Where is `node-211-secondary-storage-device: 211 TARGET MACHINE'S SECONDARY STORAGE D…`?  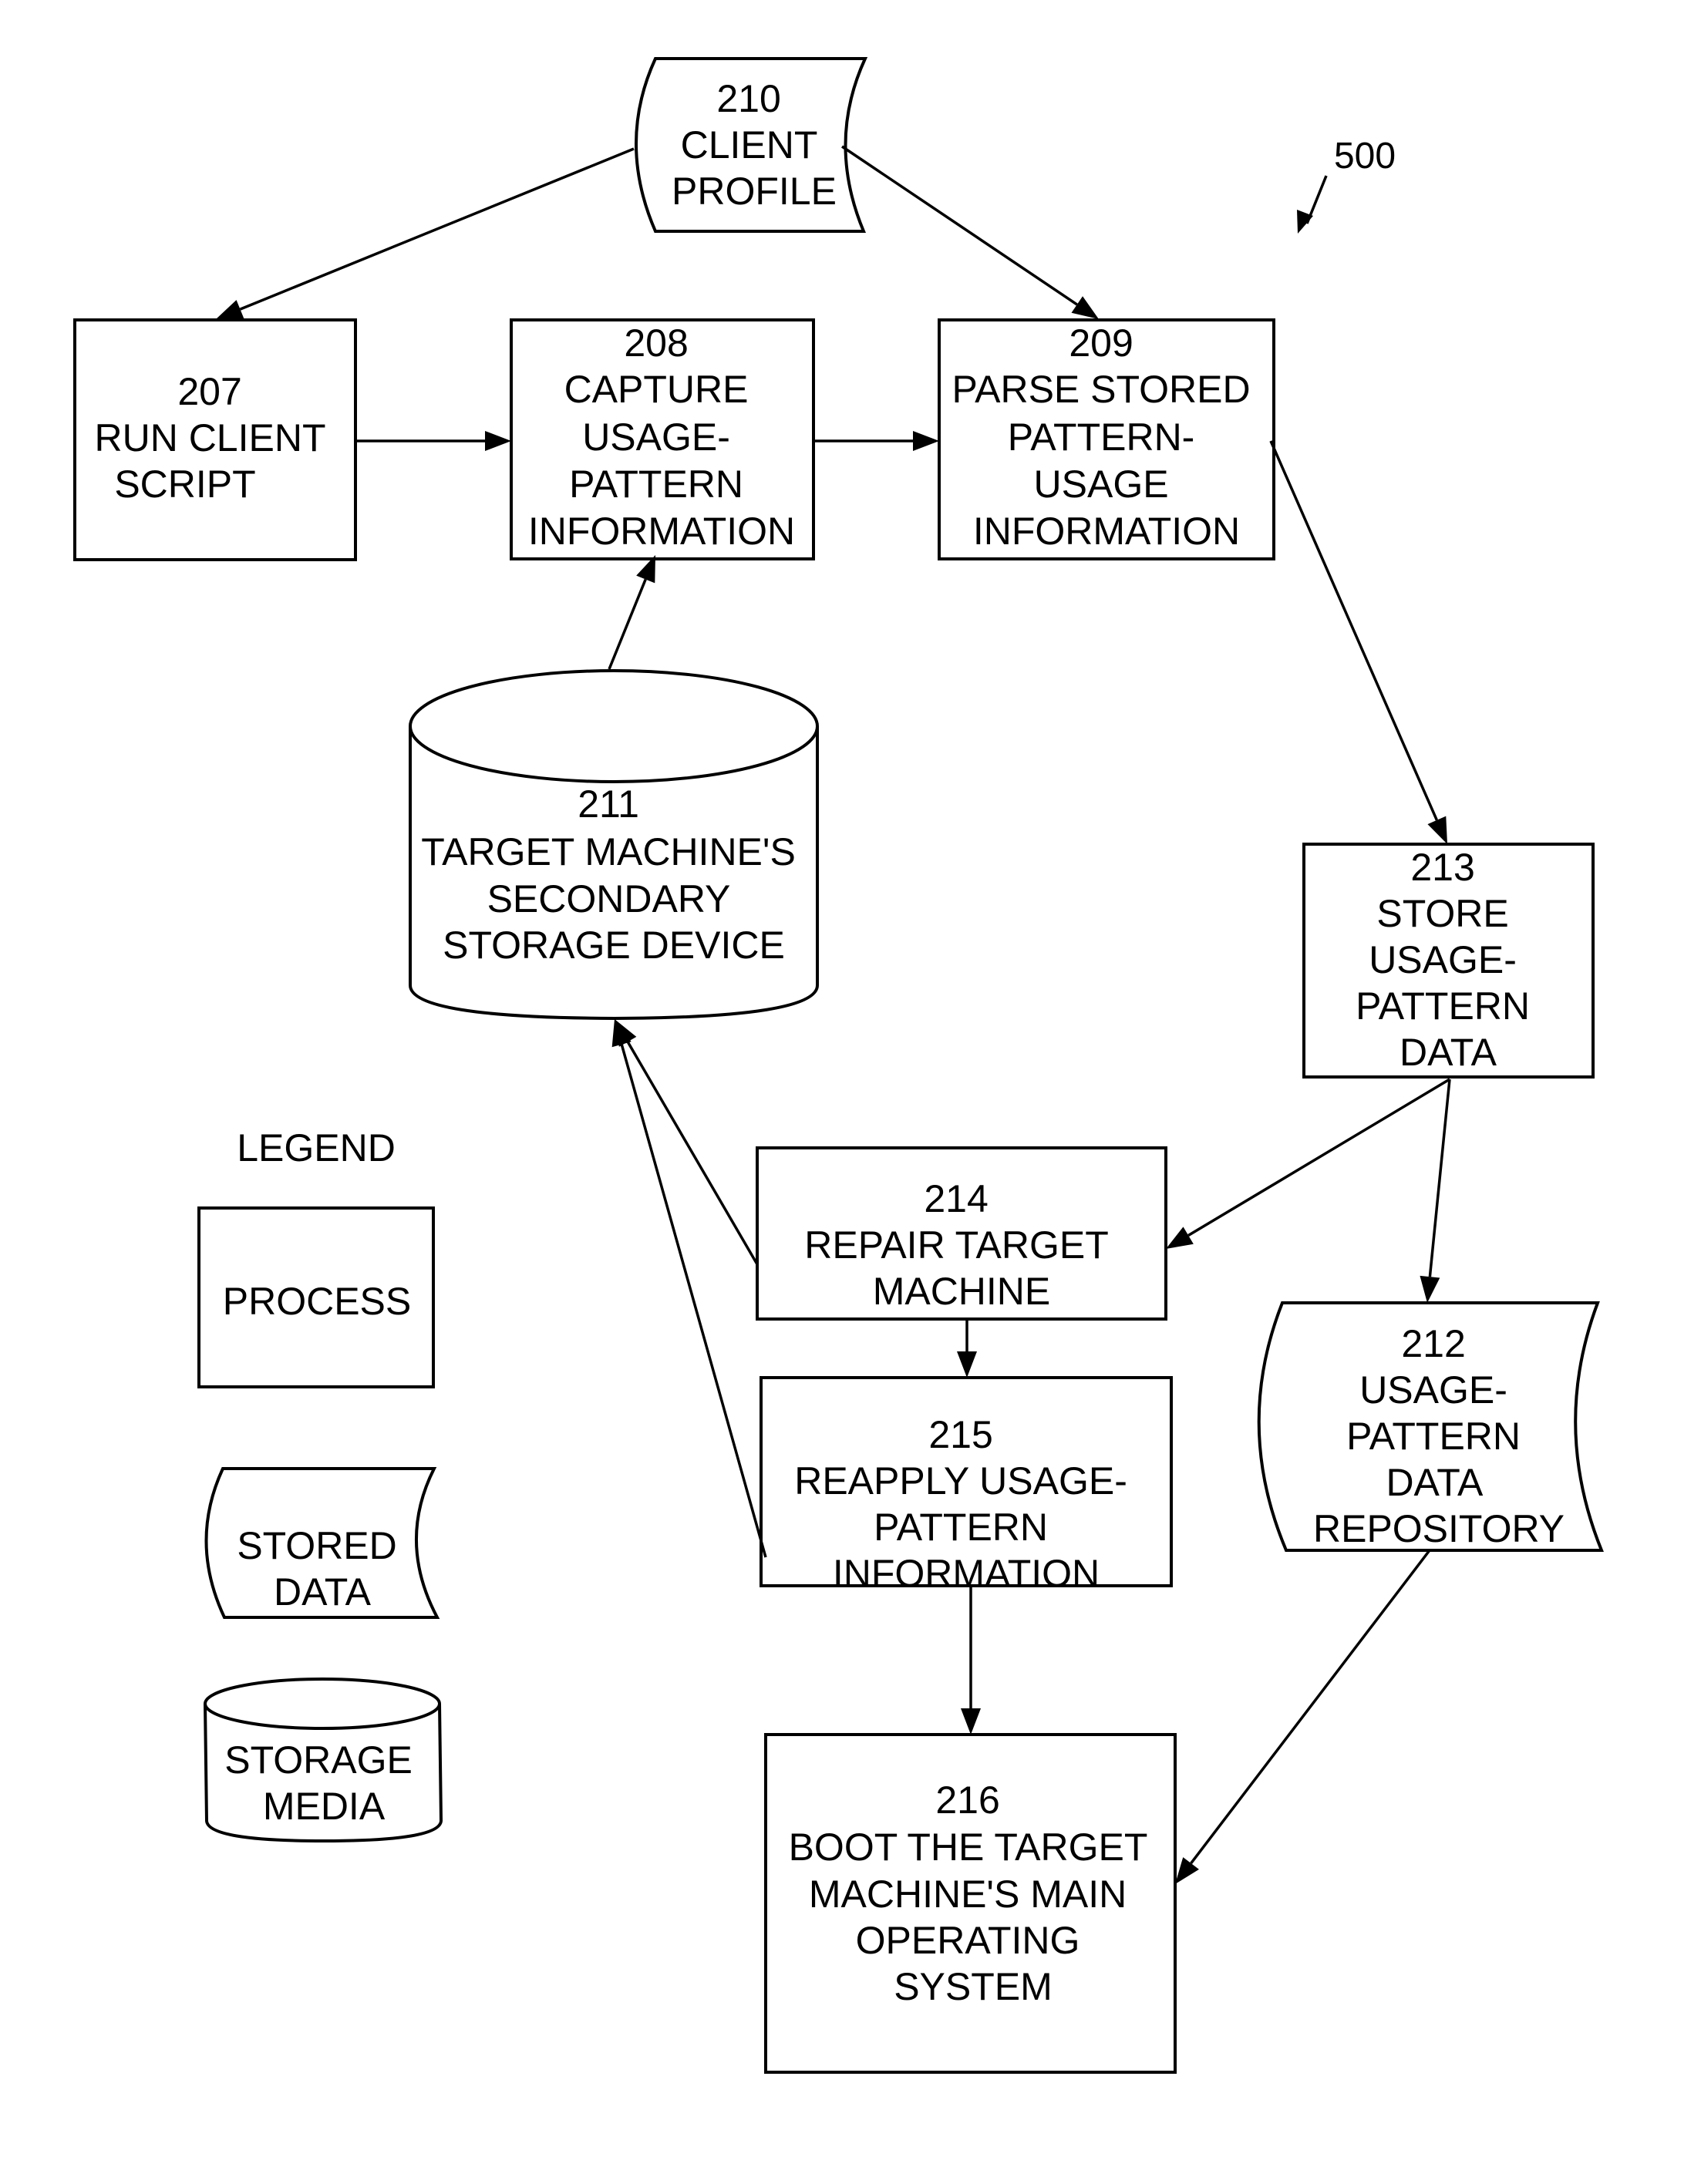
node-211-secondary-storage-device: 211 TARGET MACHINE'S SECONDARY STORAGE D… is located at coordinates (614, 845).